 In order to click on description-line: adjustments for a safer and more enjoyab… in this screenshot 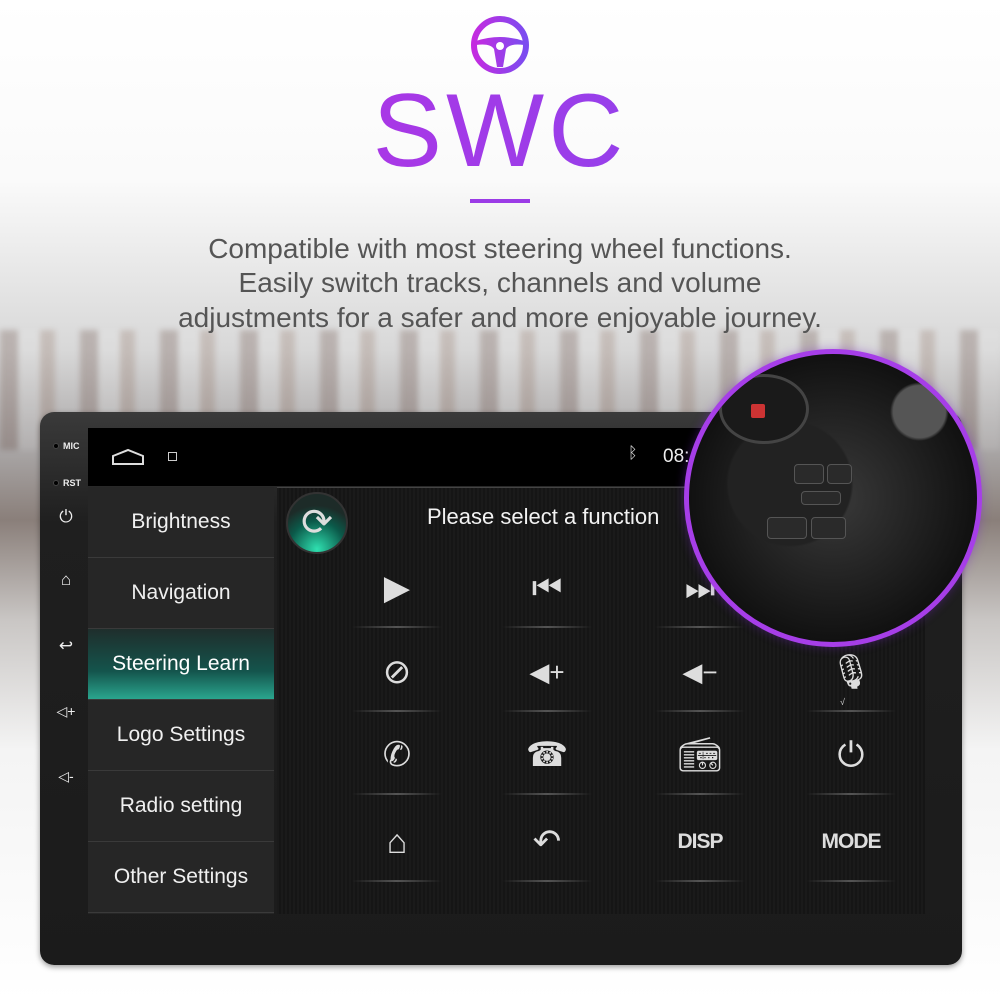, I will do `click(500, 317)`.